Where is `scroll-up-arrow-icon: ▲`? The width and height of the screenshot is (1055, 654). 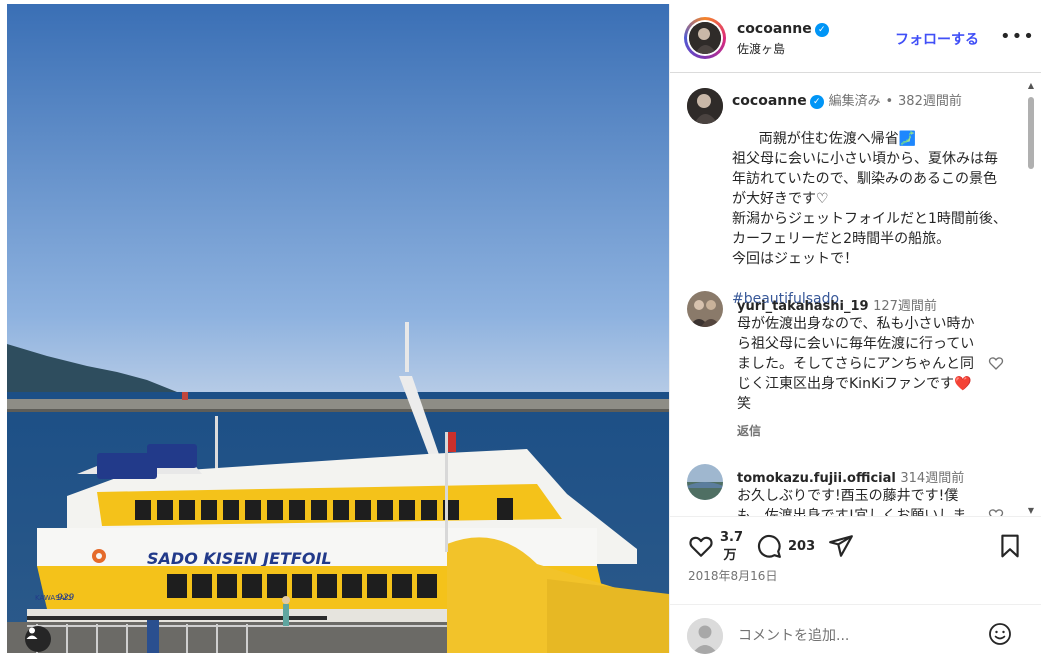
scroll-up-arrow-icon: ▲ is located at coordinates (1031, 85).